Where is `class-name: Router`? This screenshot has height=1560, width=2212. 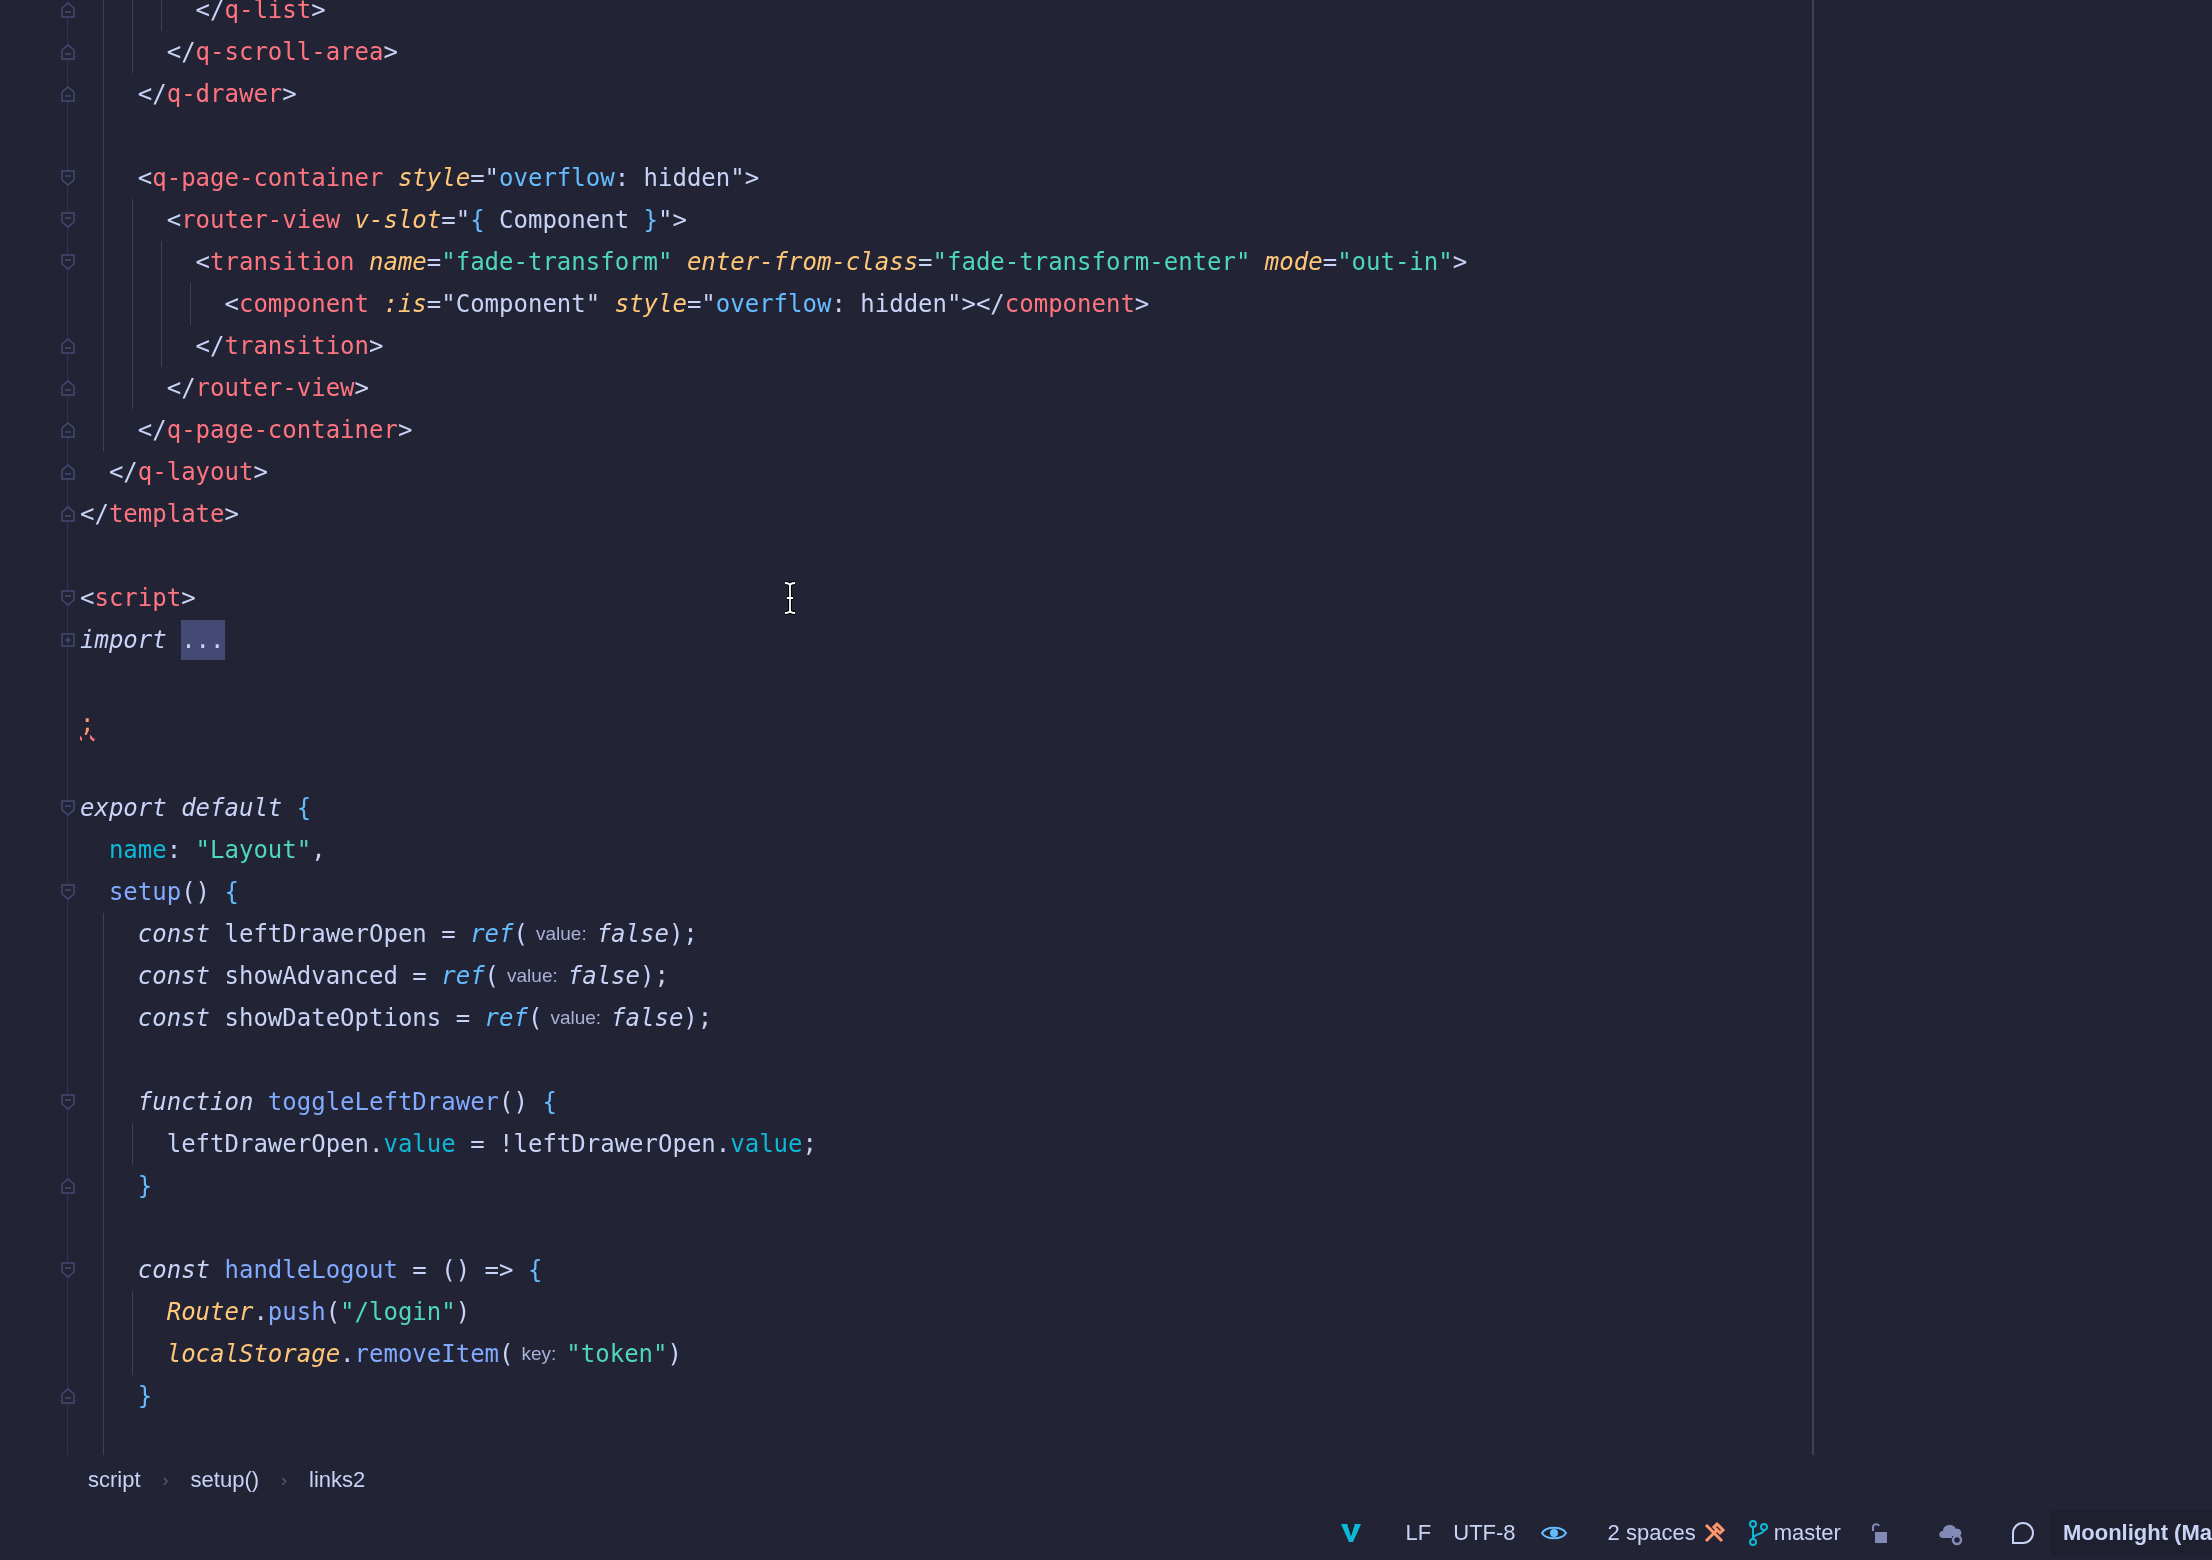 class-name: Router is located at coordinates (209, 1312).